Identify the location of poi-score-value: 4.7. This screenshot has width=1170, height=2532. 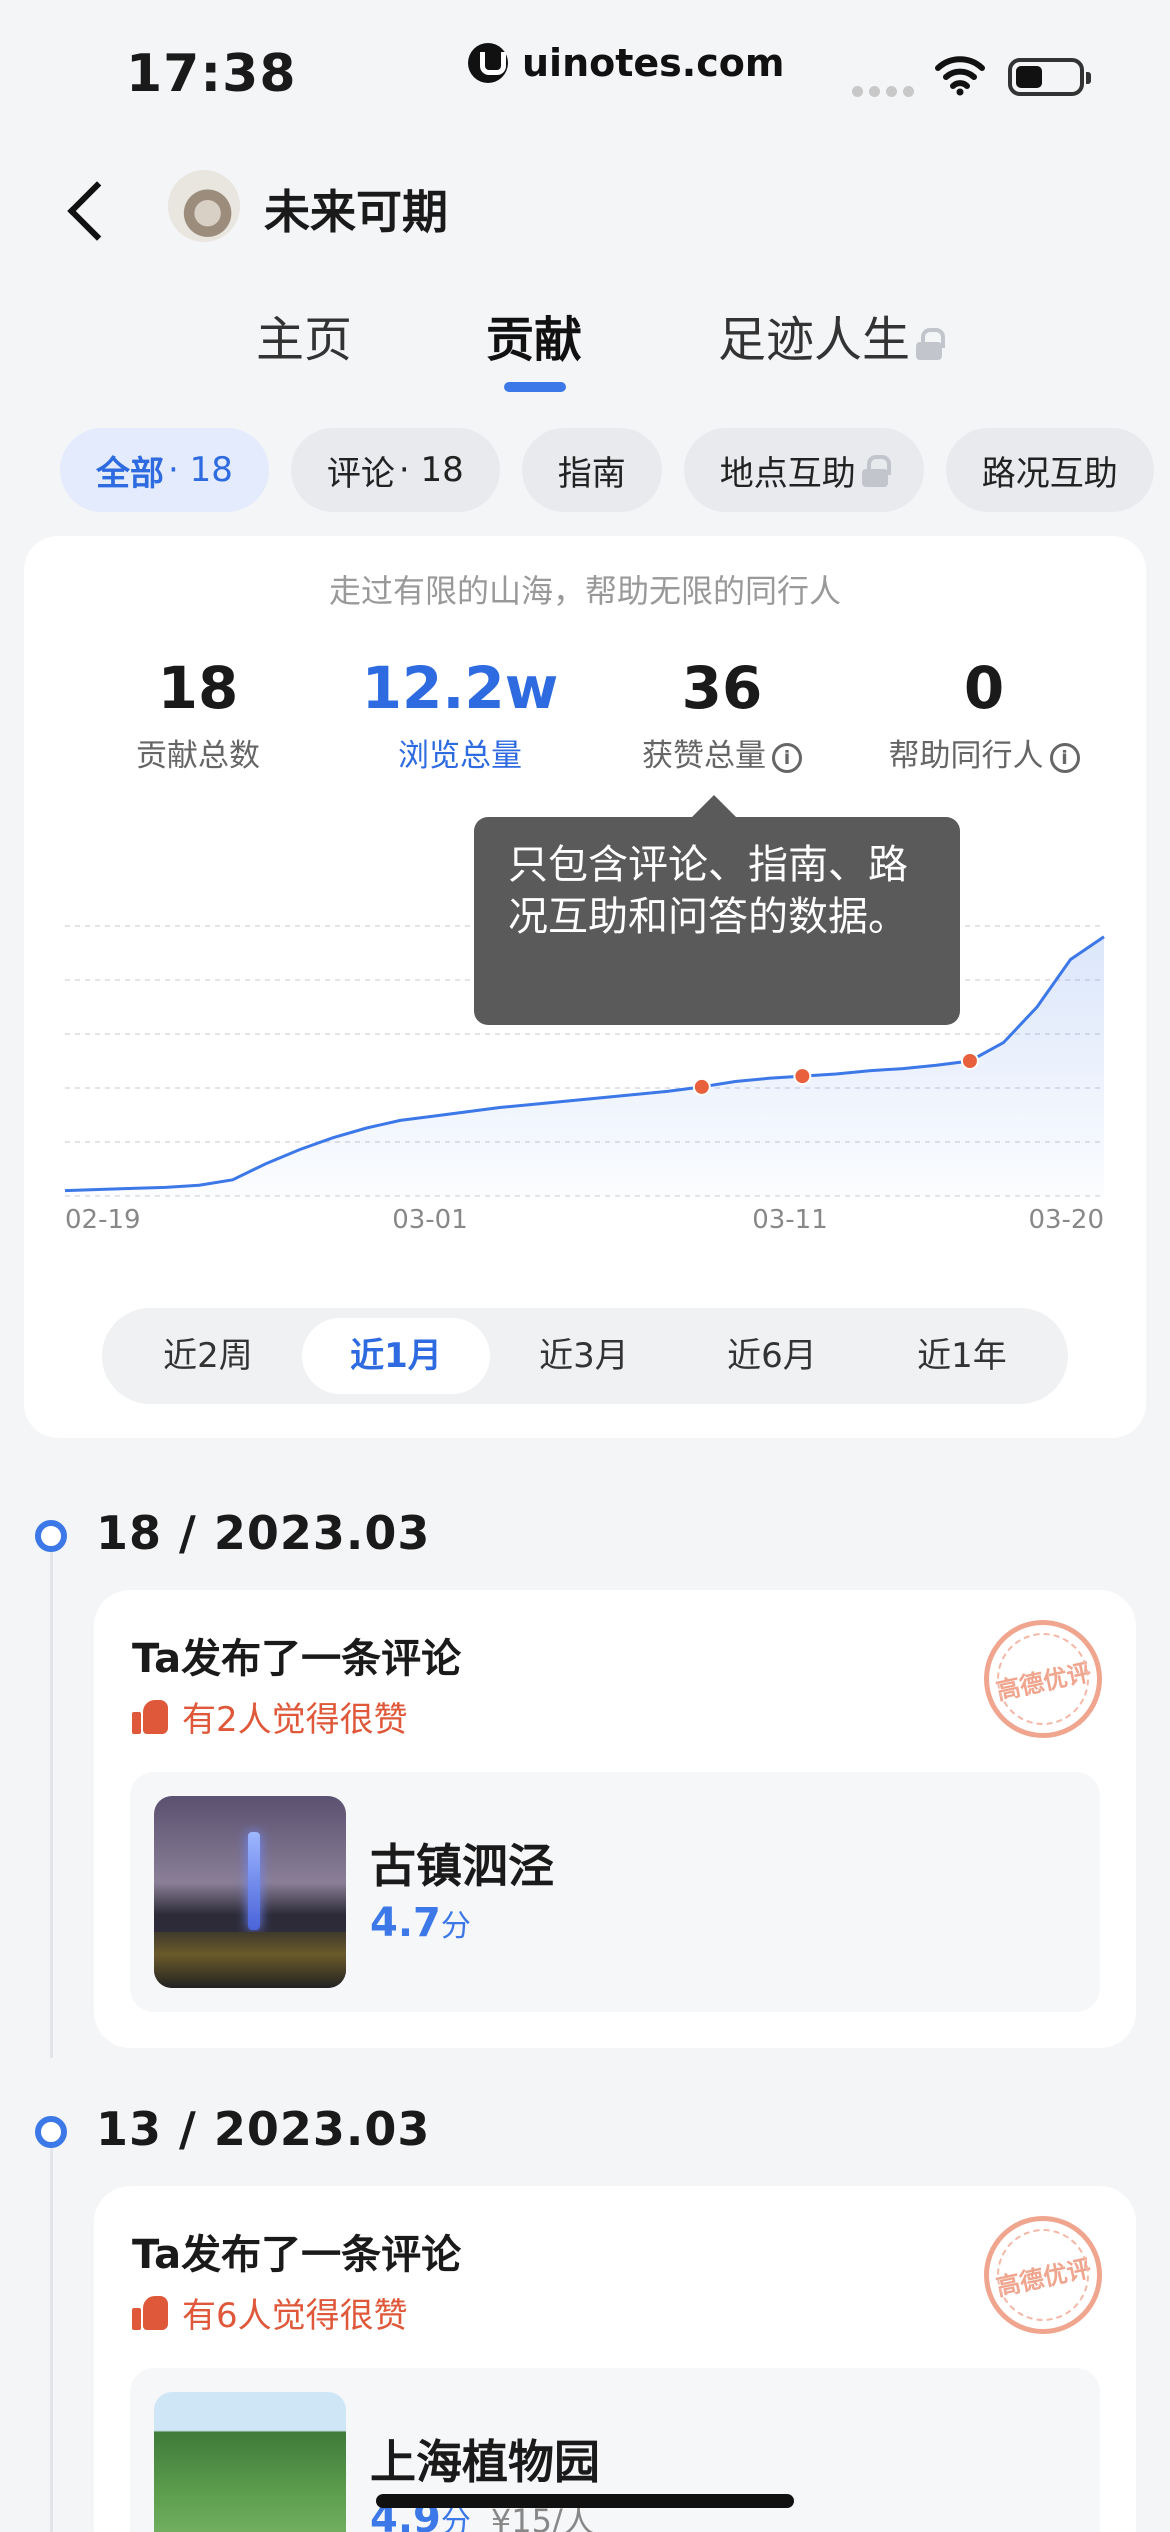
(405, 1923).